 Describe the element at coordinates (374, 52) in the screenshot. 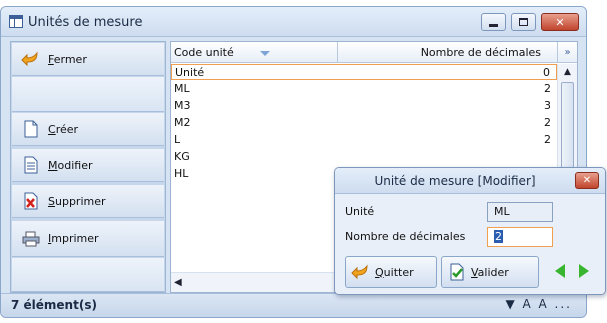

I see `grid-header: Code unité Nombre de décimales »` at that location.